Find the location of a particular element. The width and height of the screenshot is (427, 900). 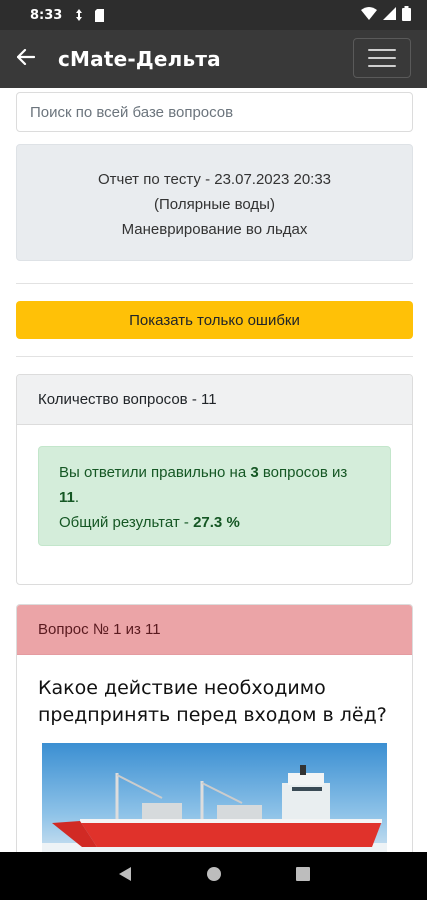

cellular-signal-icon is located at coordinates (389, 15).